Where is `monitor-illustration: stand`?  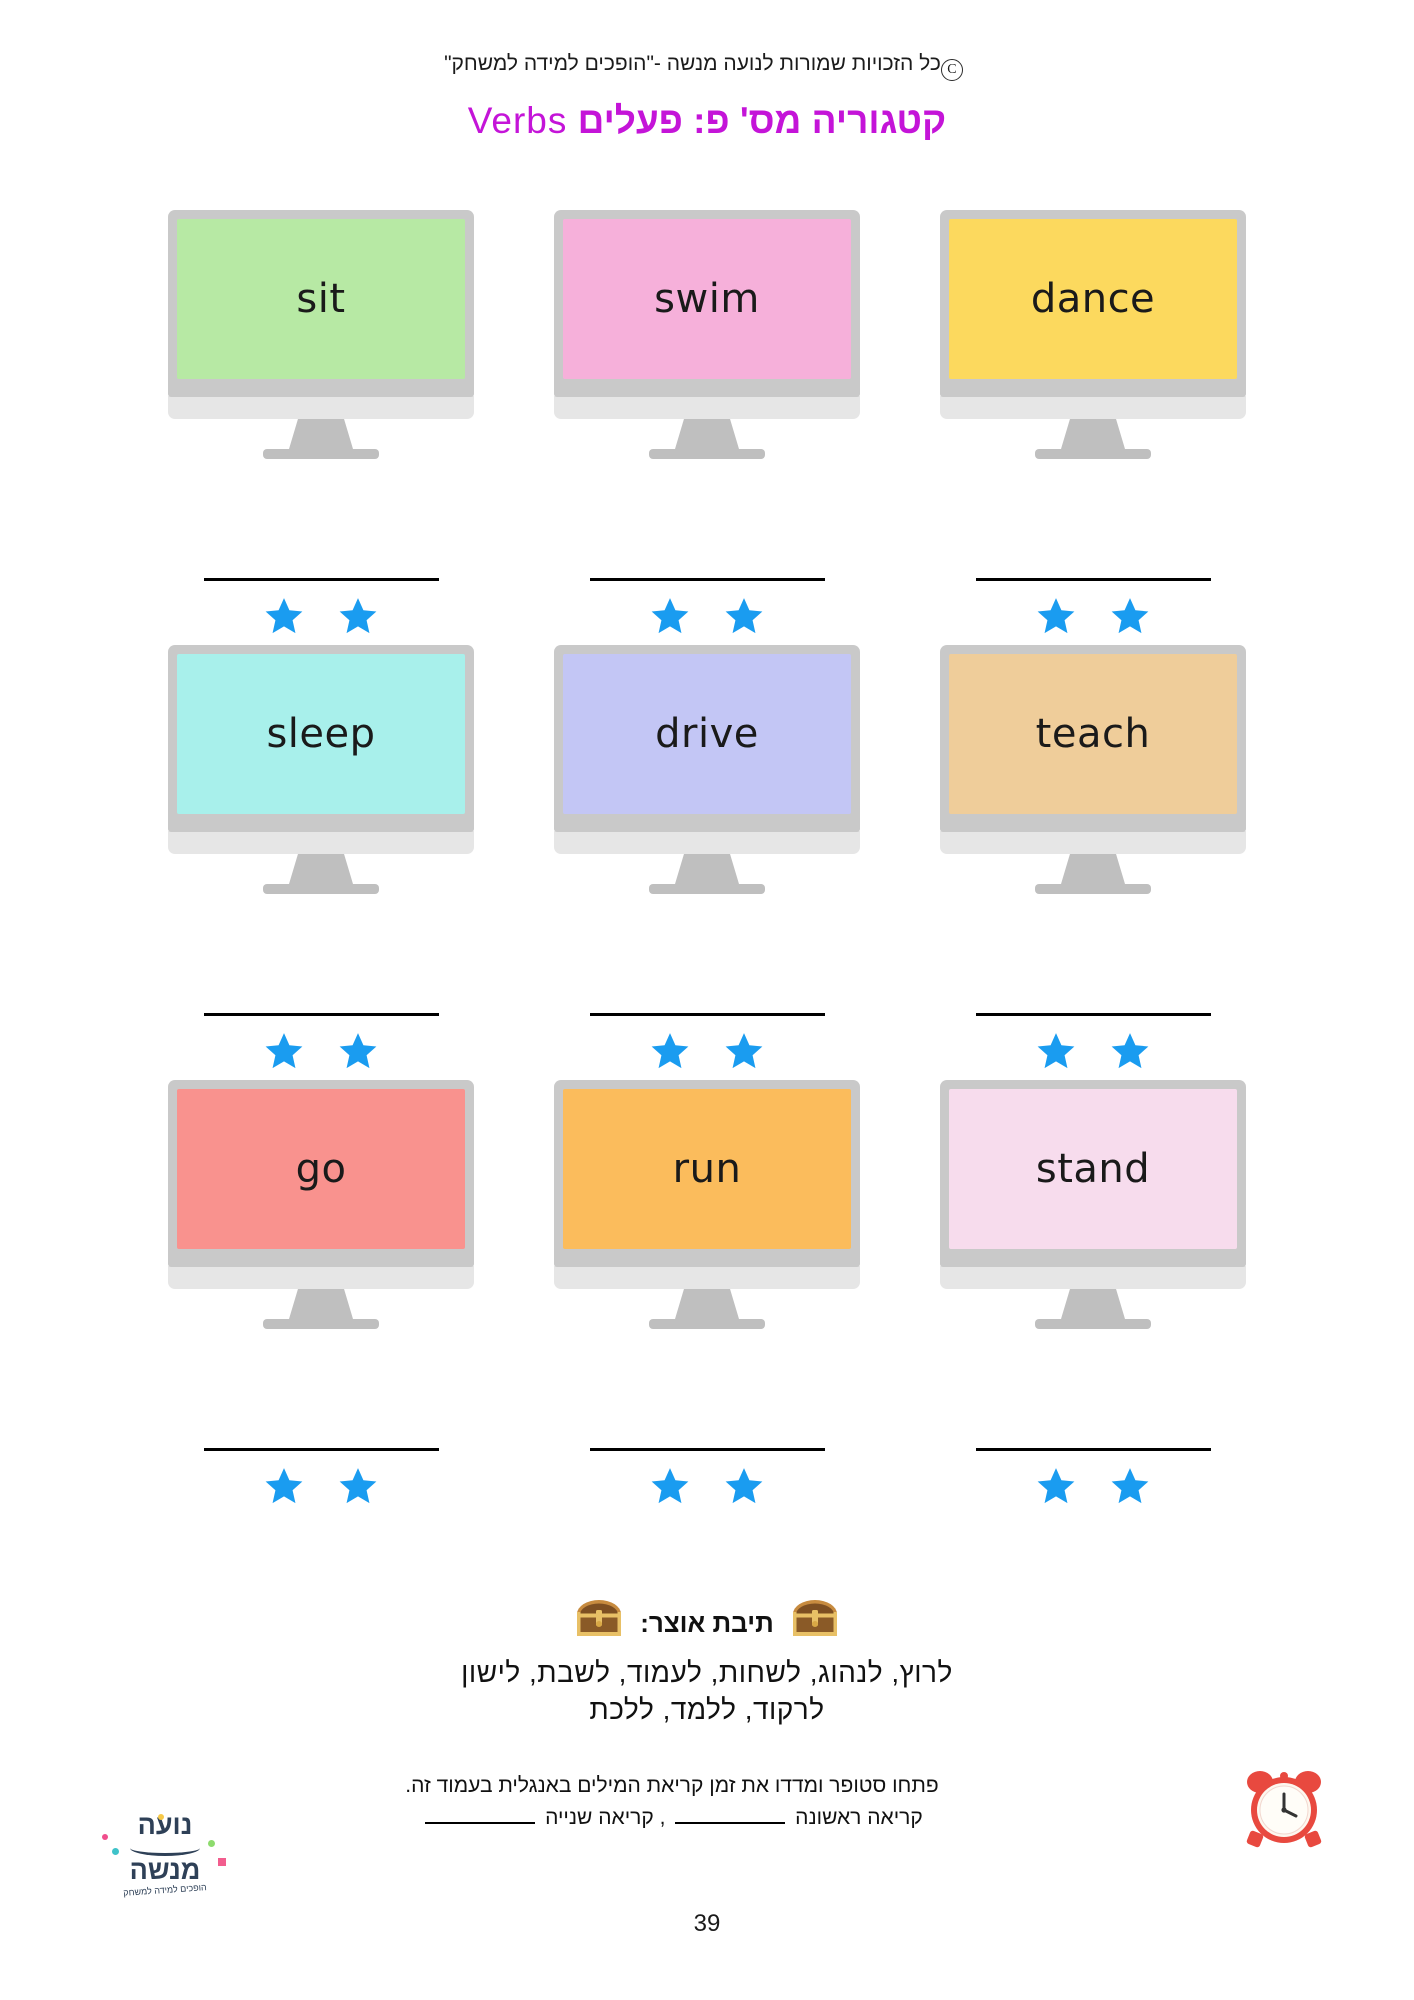 monitor-illustration: stand is located at coordinates (1093, 1204).